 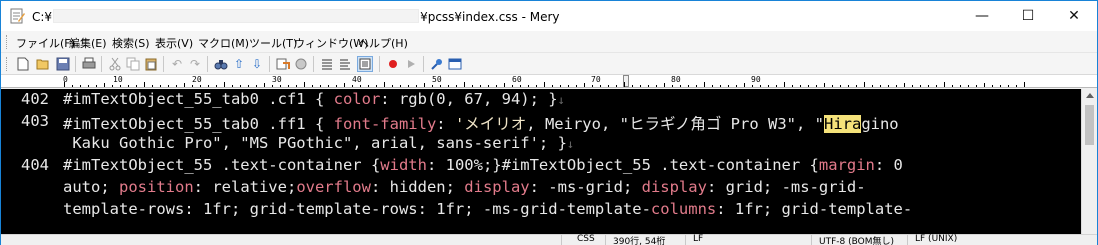 I want to click on new-file-icon, so click(x=23, y=64).